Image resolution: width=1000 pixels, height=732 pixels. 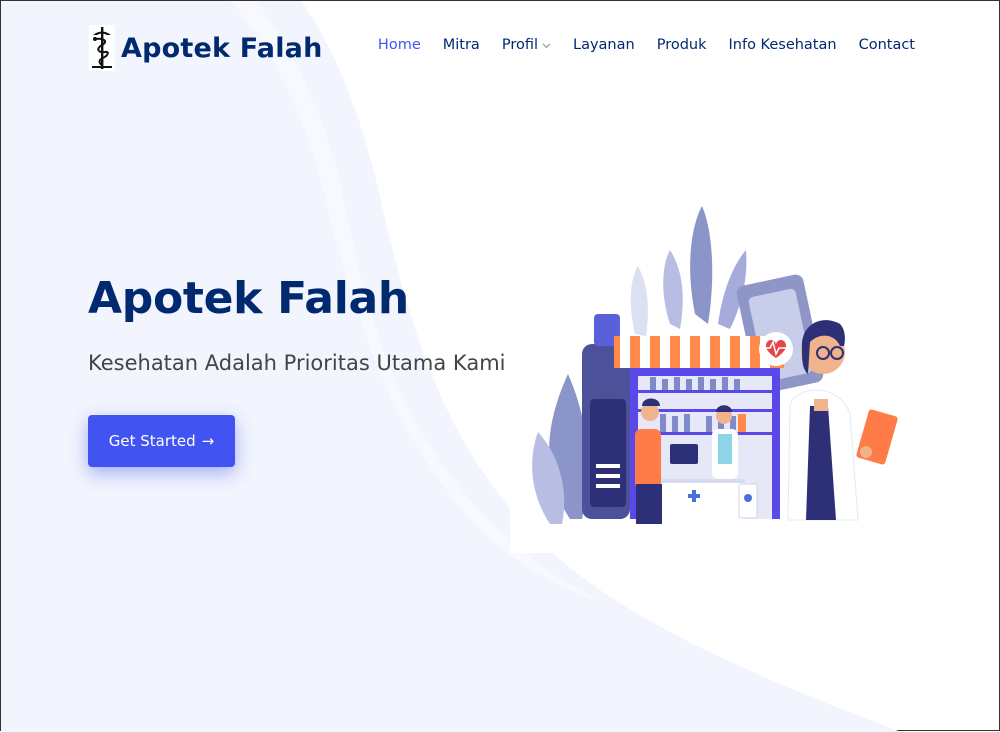 I want to click on nav-label: Contact, so click(x=886, y=45).